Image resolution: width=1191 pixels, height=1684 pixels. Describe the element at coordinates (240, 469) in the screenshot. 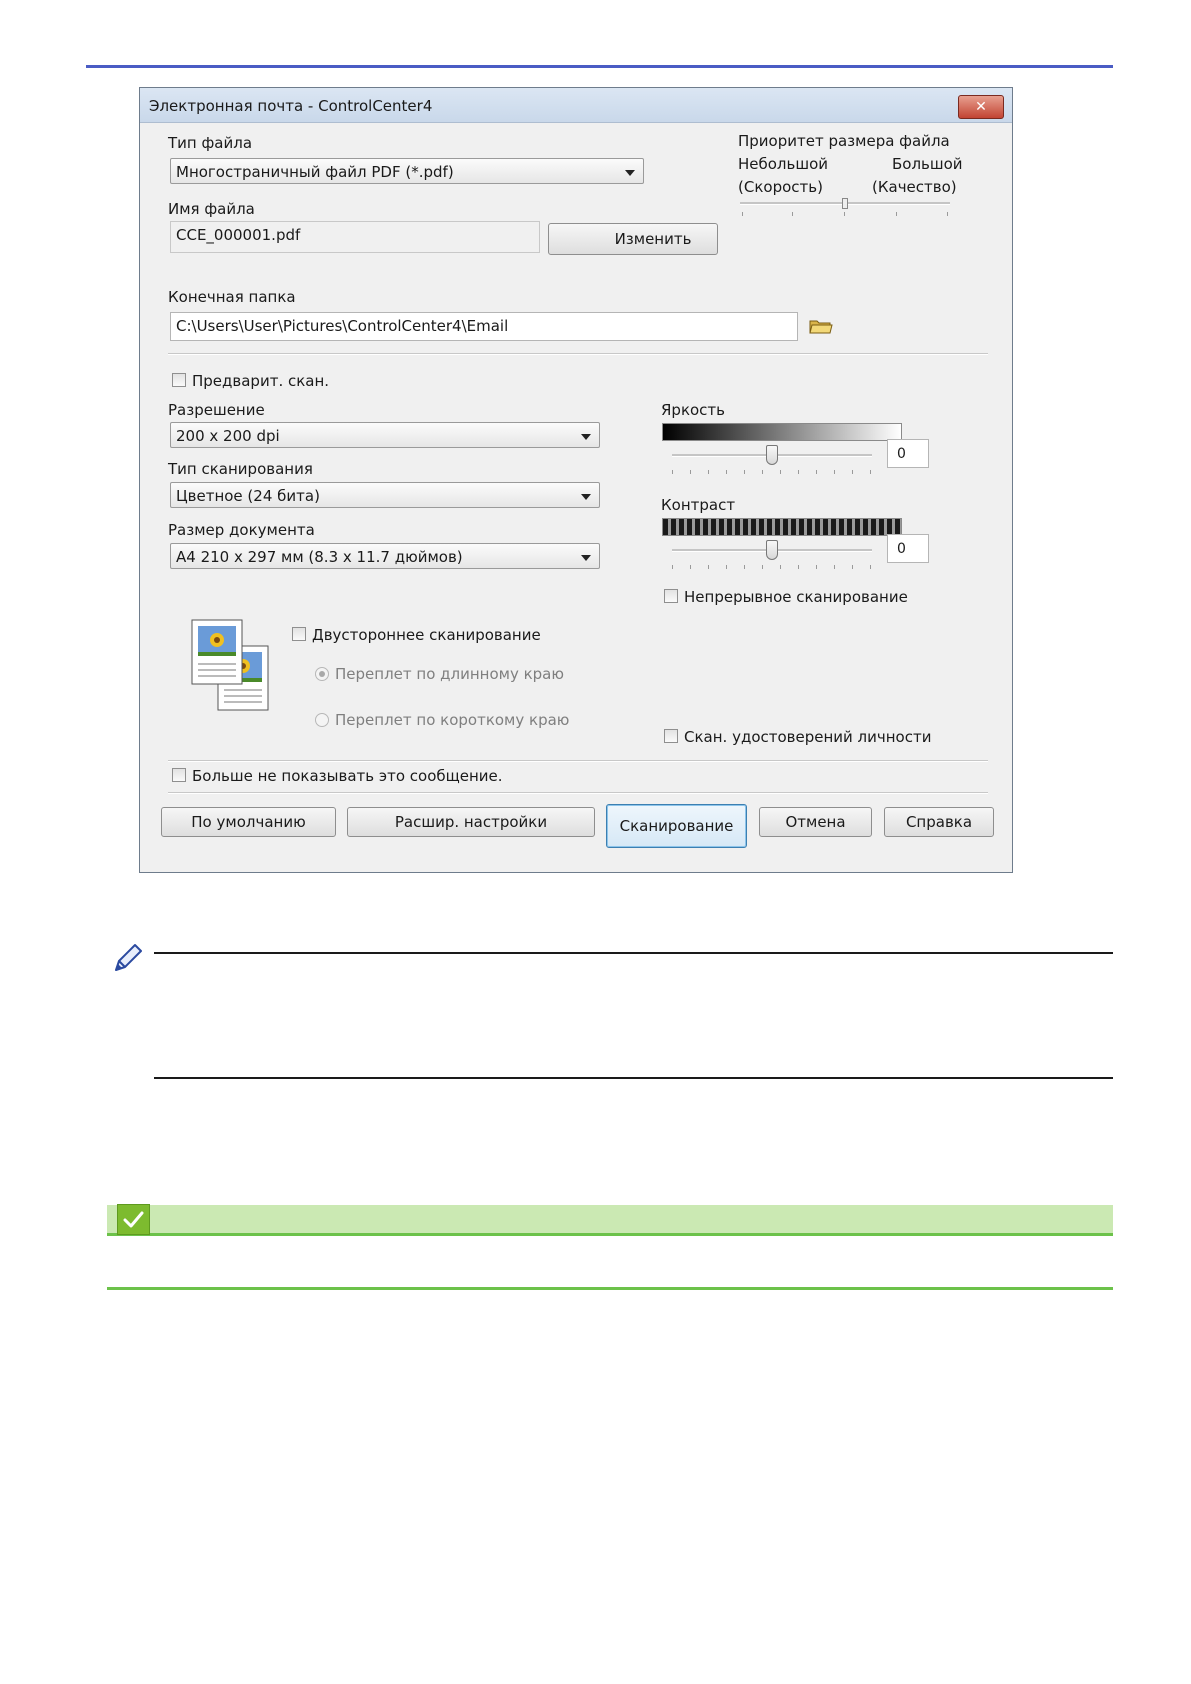

I see `scan-type-label: Тип сканирования` at that location.